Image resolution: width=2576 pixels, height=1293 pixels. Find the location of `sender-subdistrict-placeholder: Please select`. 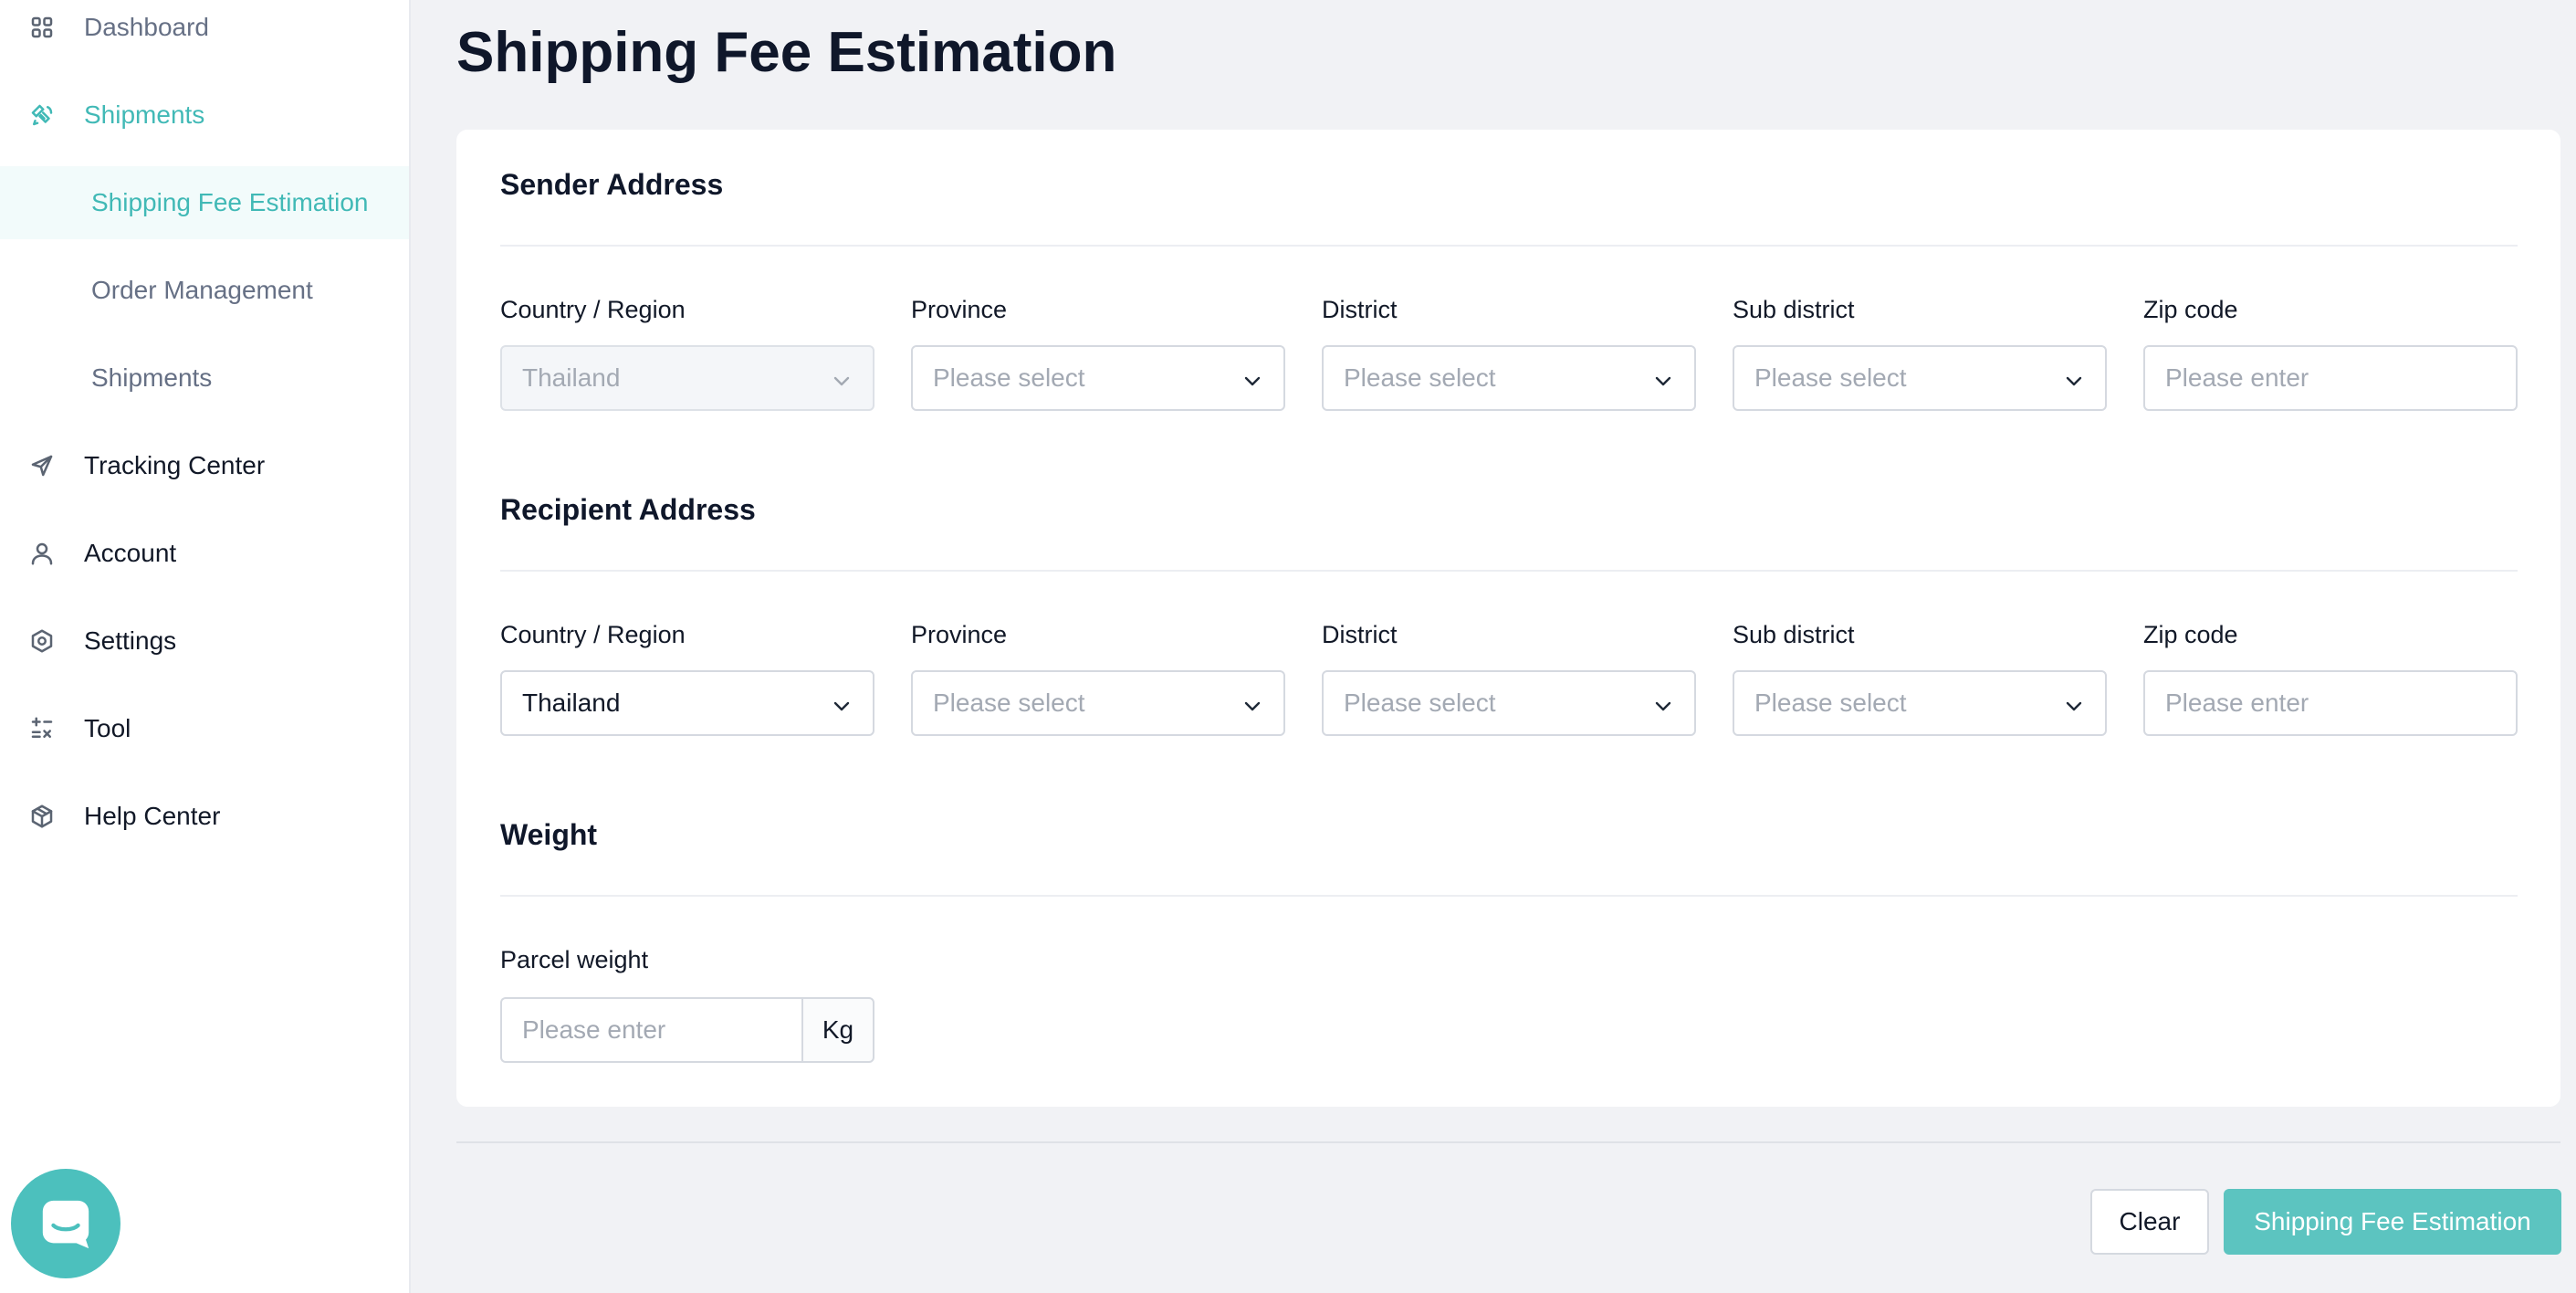

sender-subdistrict-placeholder: Please select is located at coordinates (1830, 377).